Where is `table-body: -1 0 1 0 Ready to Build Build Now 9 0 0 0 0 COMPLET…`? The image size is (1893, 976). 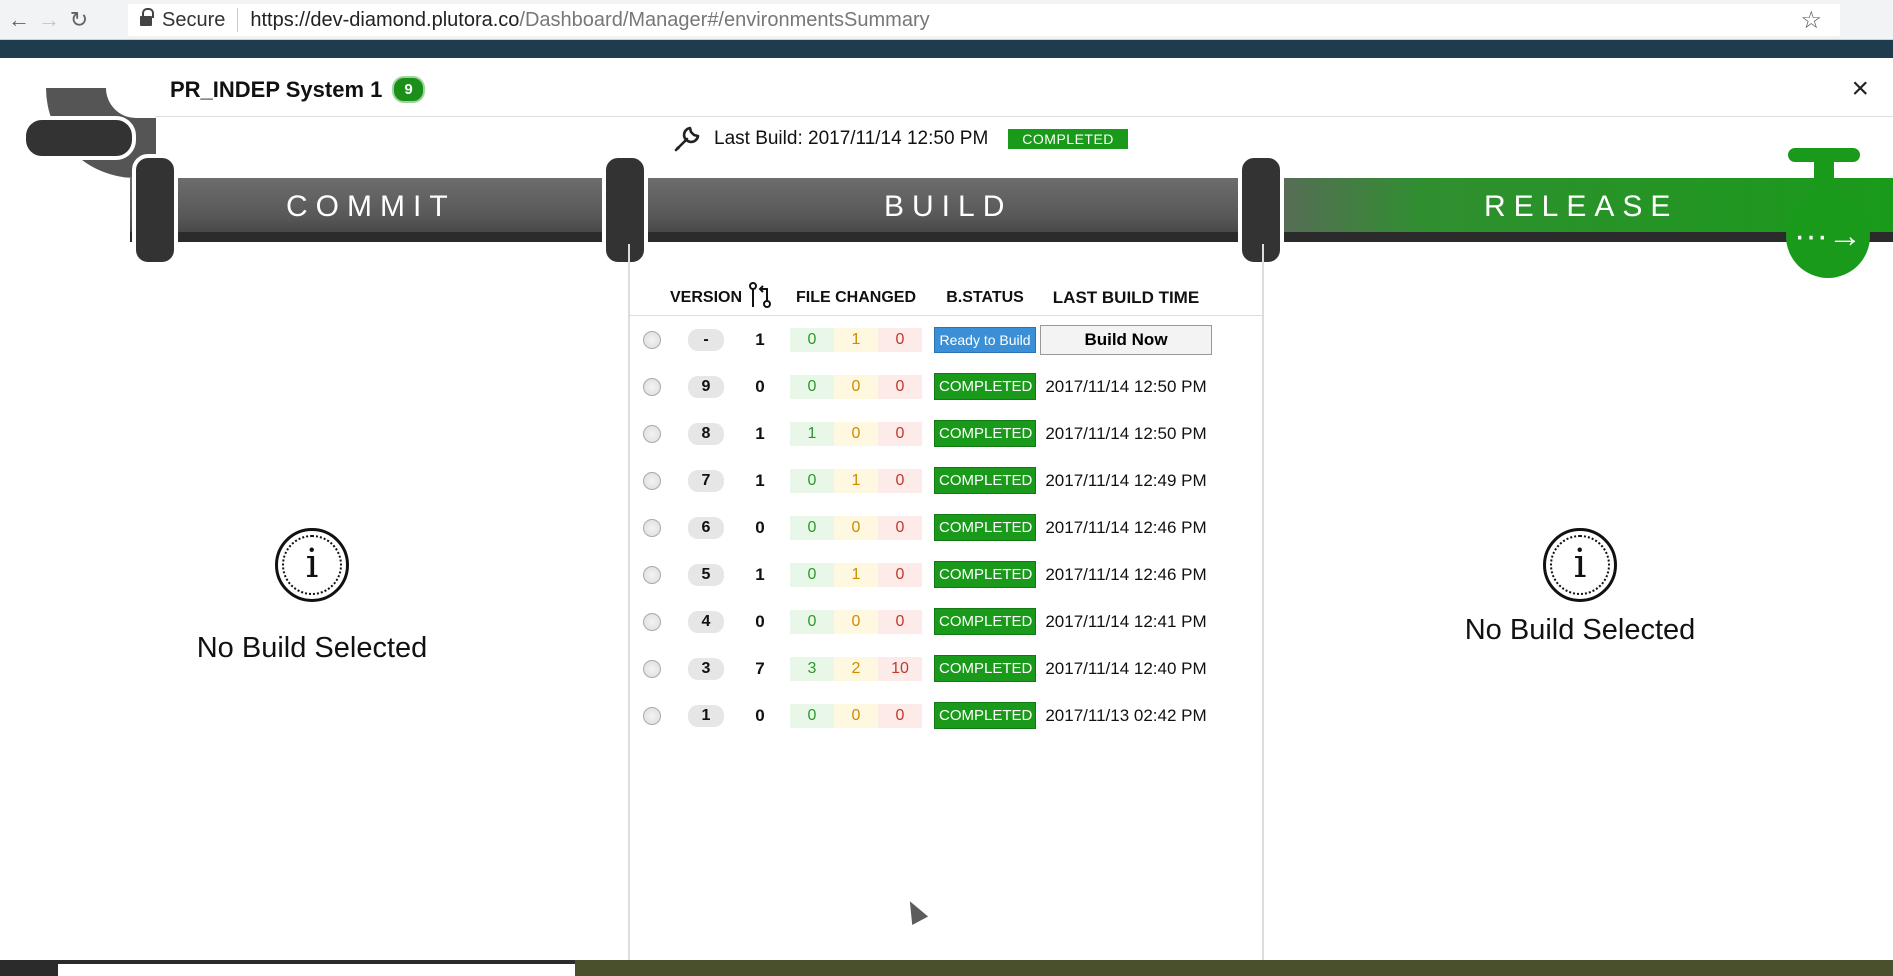
table-body: -1 0 1 0 Ready to Build Build Now 9 0 0 0 0 COMPLET… is located at coordinates (946, 527).